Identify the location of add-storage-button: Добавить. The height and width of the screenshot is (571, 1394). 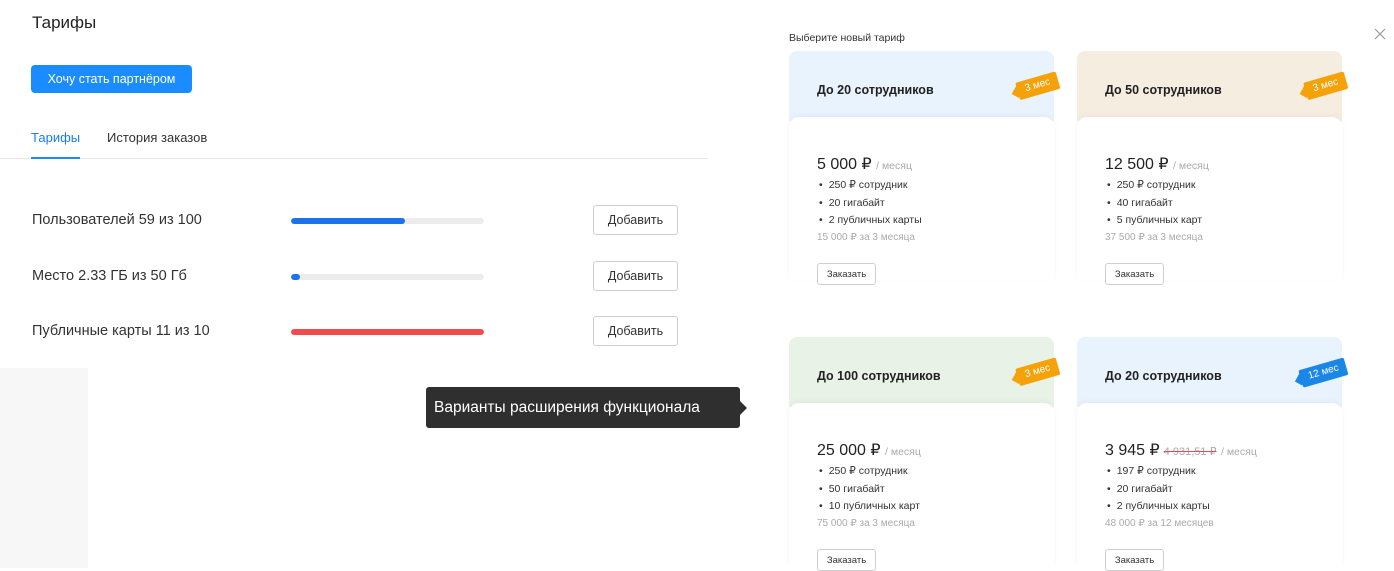
(635, 276).